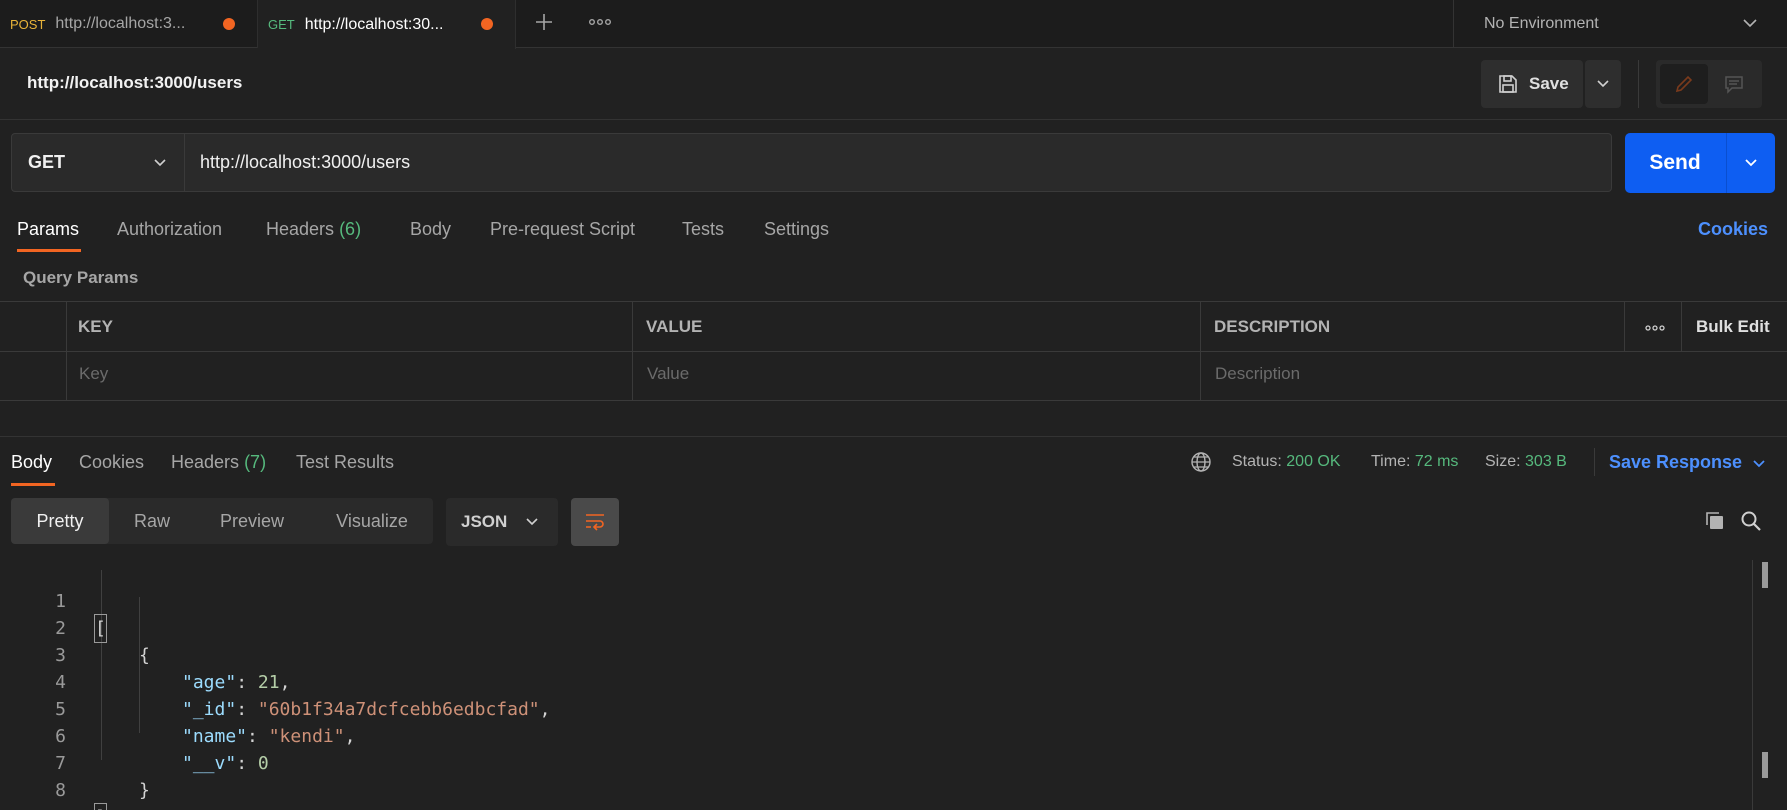 The width and height of the screenshot is (1787, 810). Describe the element at coordinates (111, 462) in the screenshot. I see `response-tab-cookies: Cookies` at that location.